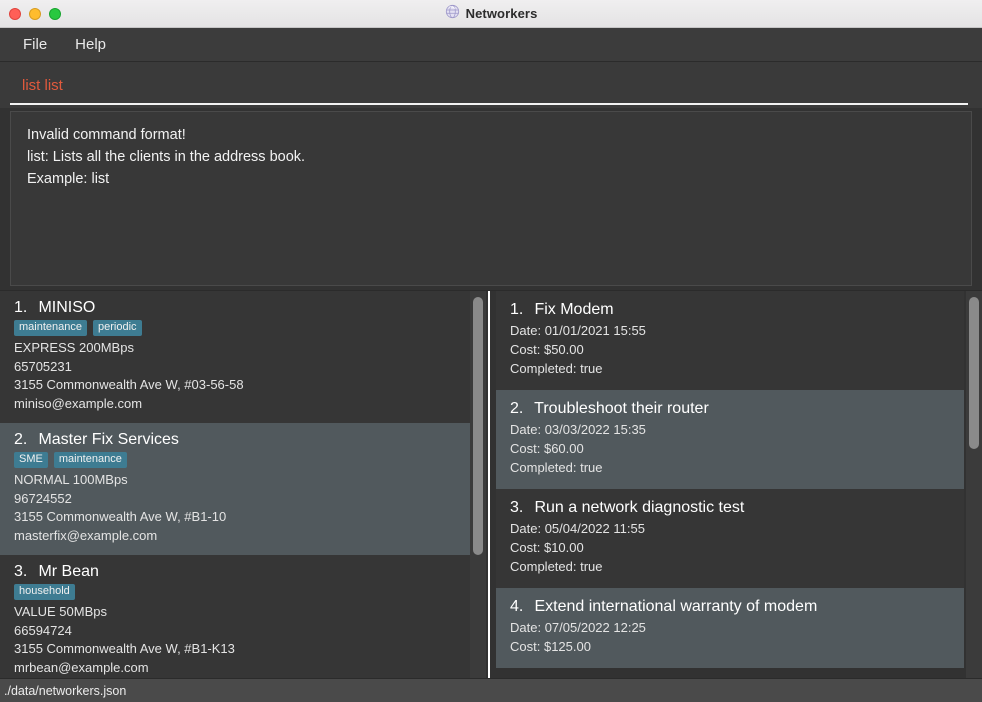 The image size is (982, 702). I want to click on client-address: 3155 Commonwealth Ave W, #B1-10, so click(120, 516).